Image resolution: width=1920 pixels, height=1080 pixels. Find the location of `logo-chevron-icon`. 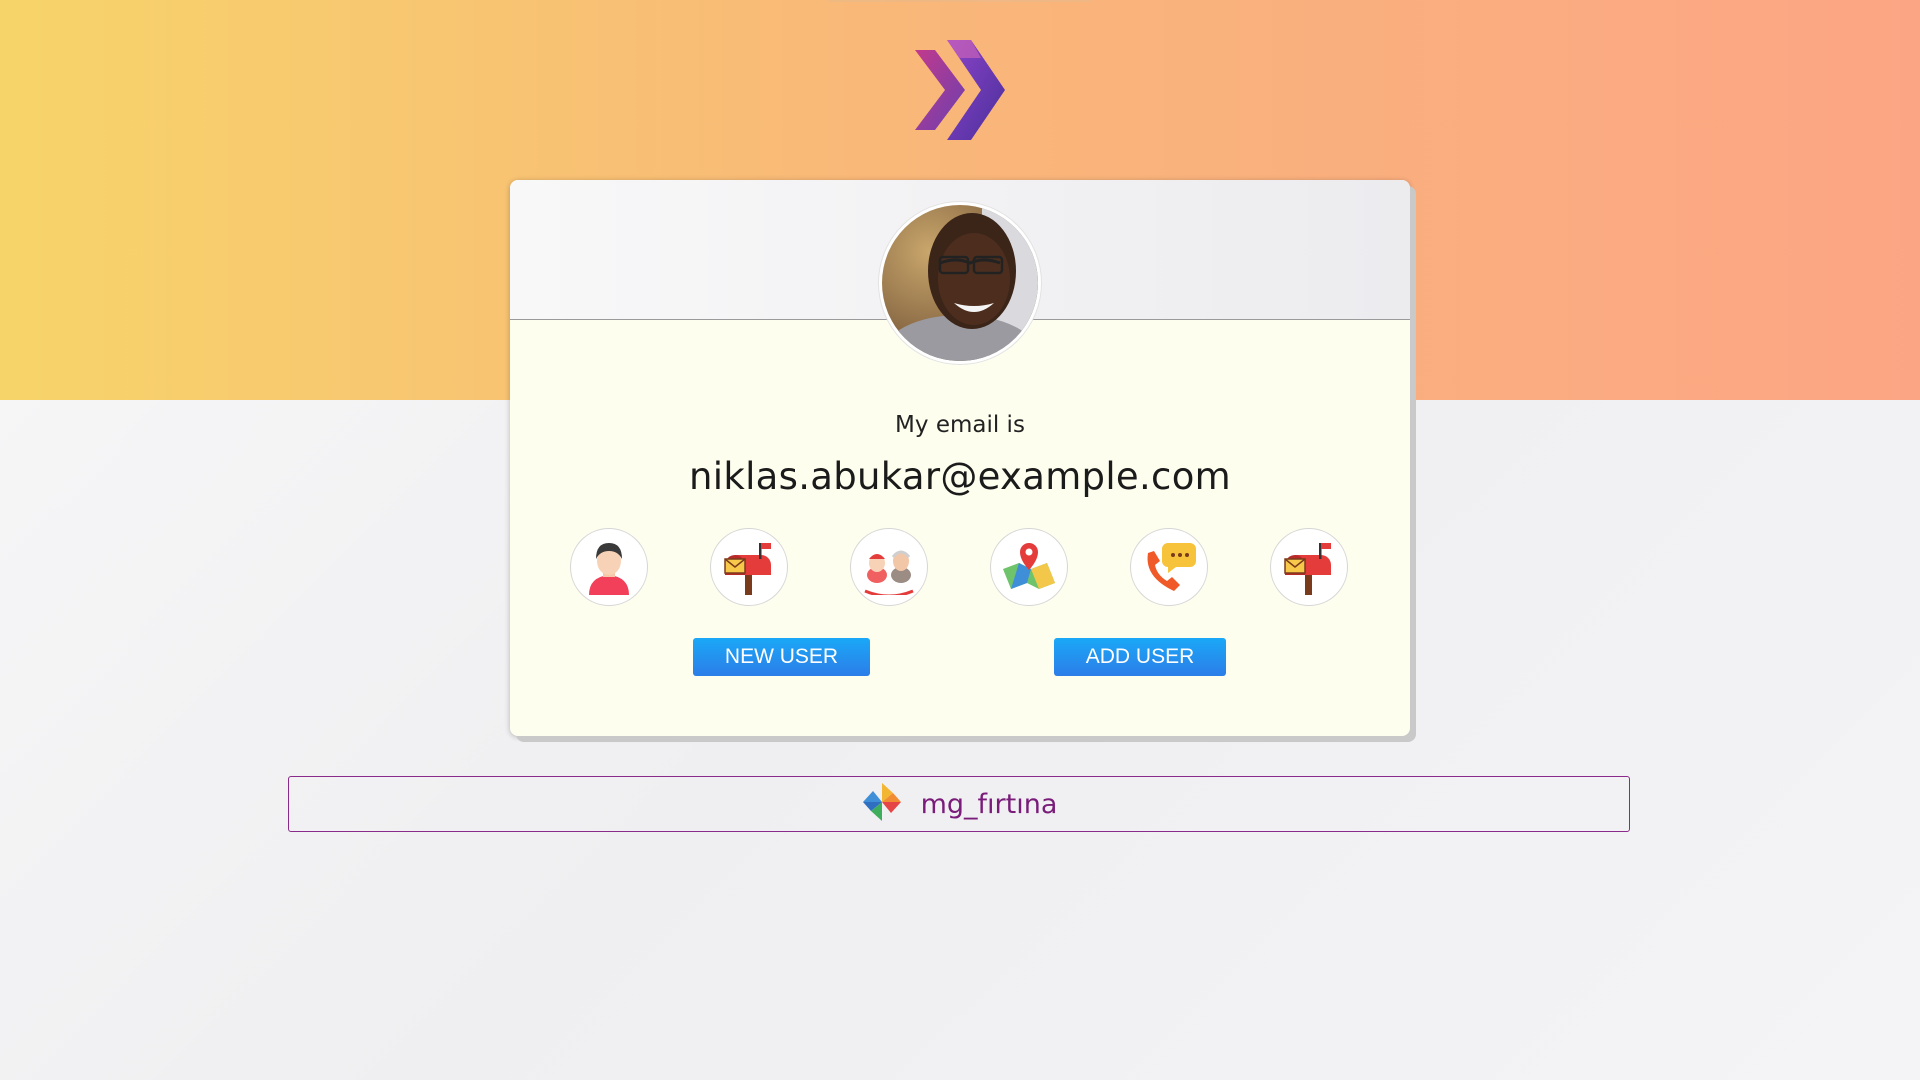

logo-chevron-icon is located at coordinates (959, 90).